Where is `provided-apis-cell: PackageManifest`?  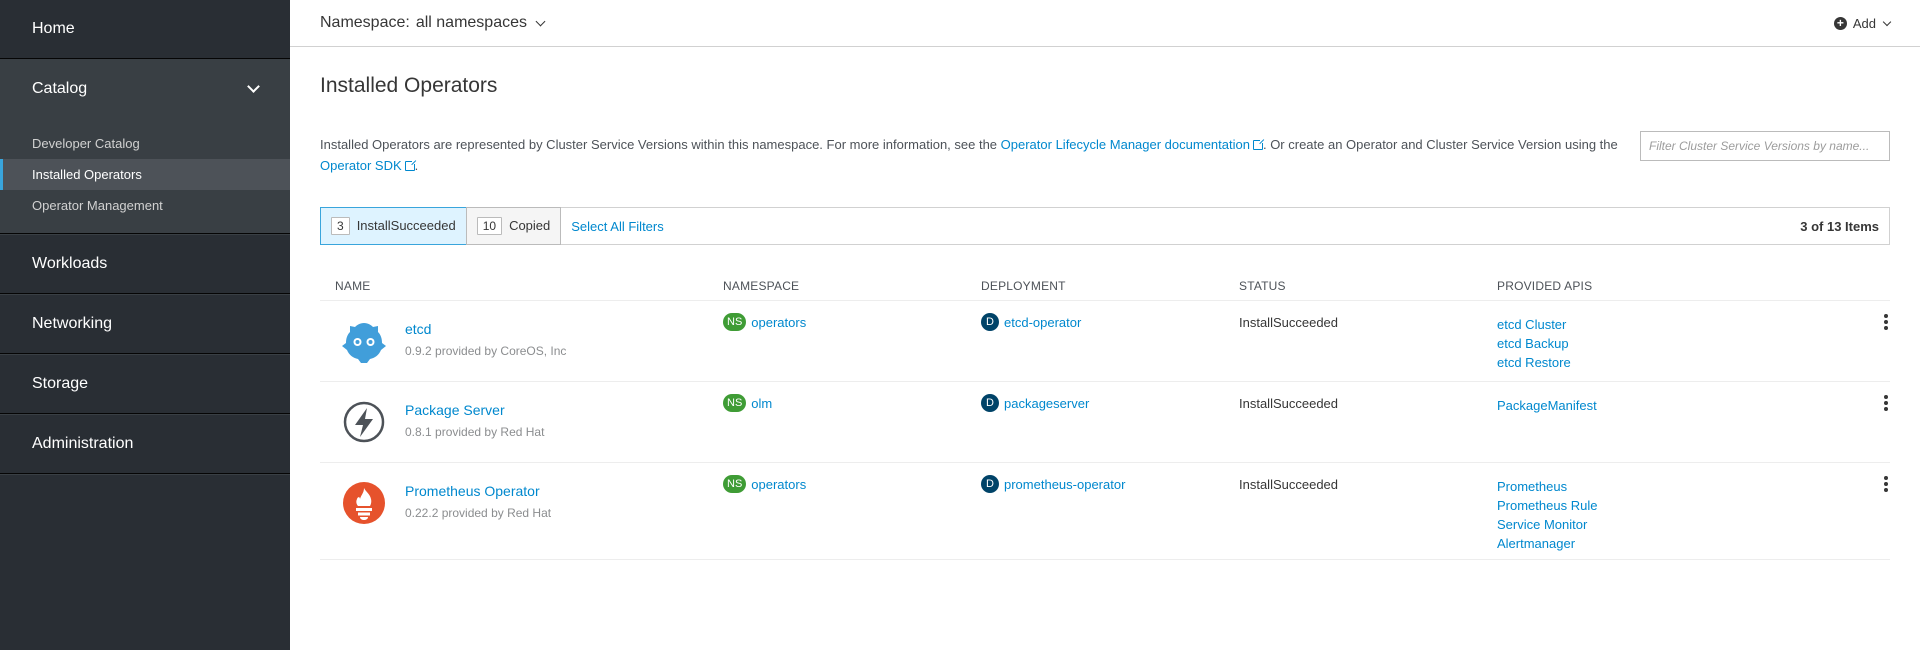
provided-apis-cell: PackageManifest is located at coordinates (1547, 405).